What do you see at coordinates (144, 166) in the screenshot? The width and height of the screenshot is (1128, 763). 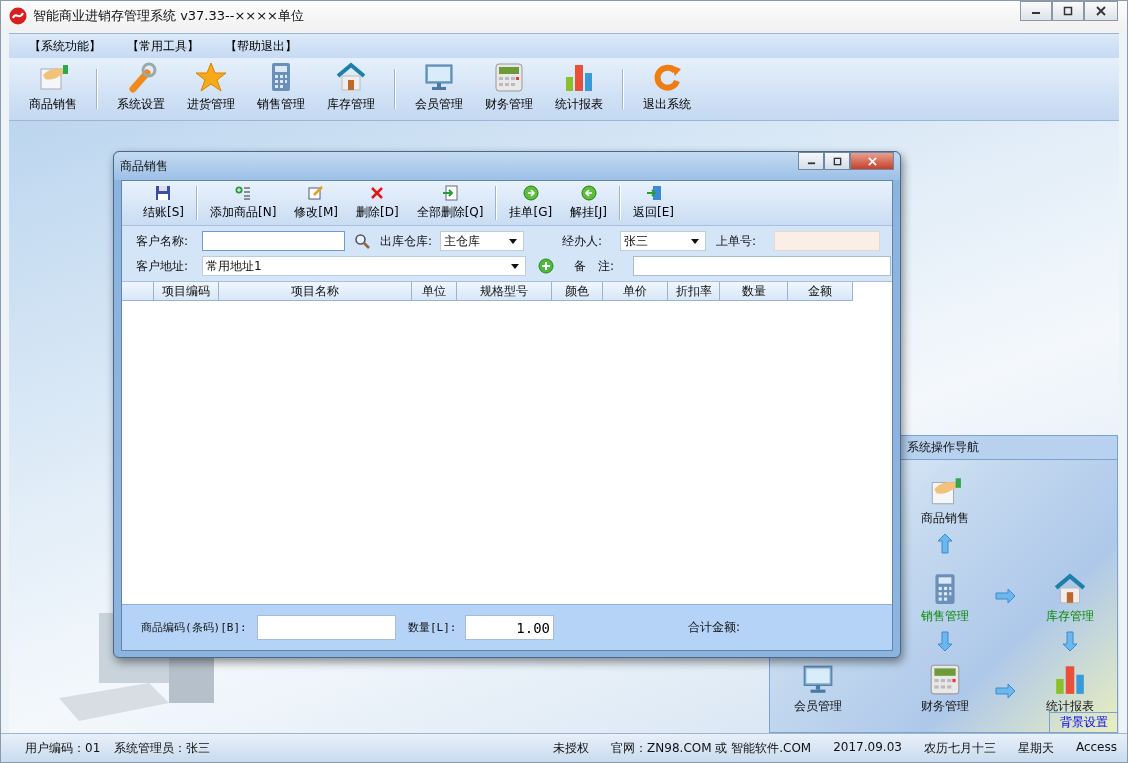 I see `dialog-title: 商品销售` at bounding box center [144, 166].